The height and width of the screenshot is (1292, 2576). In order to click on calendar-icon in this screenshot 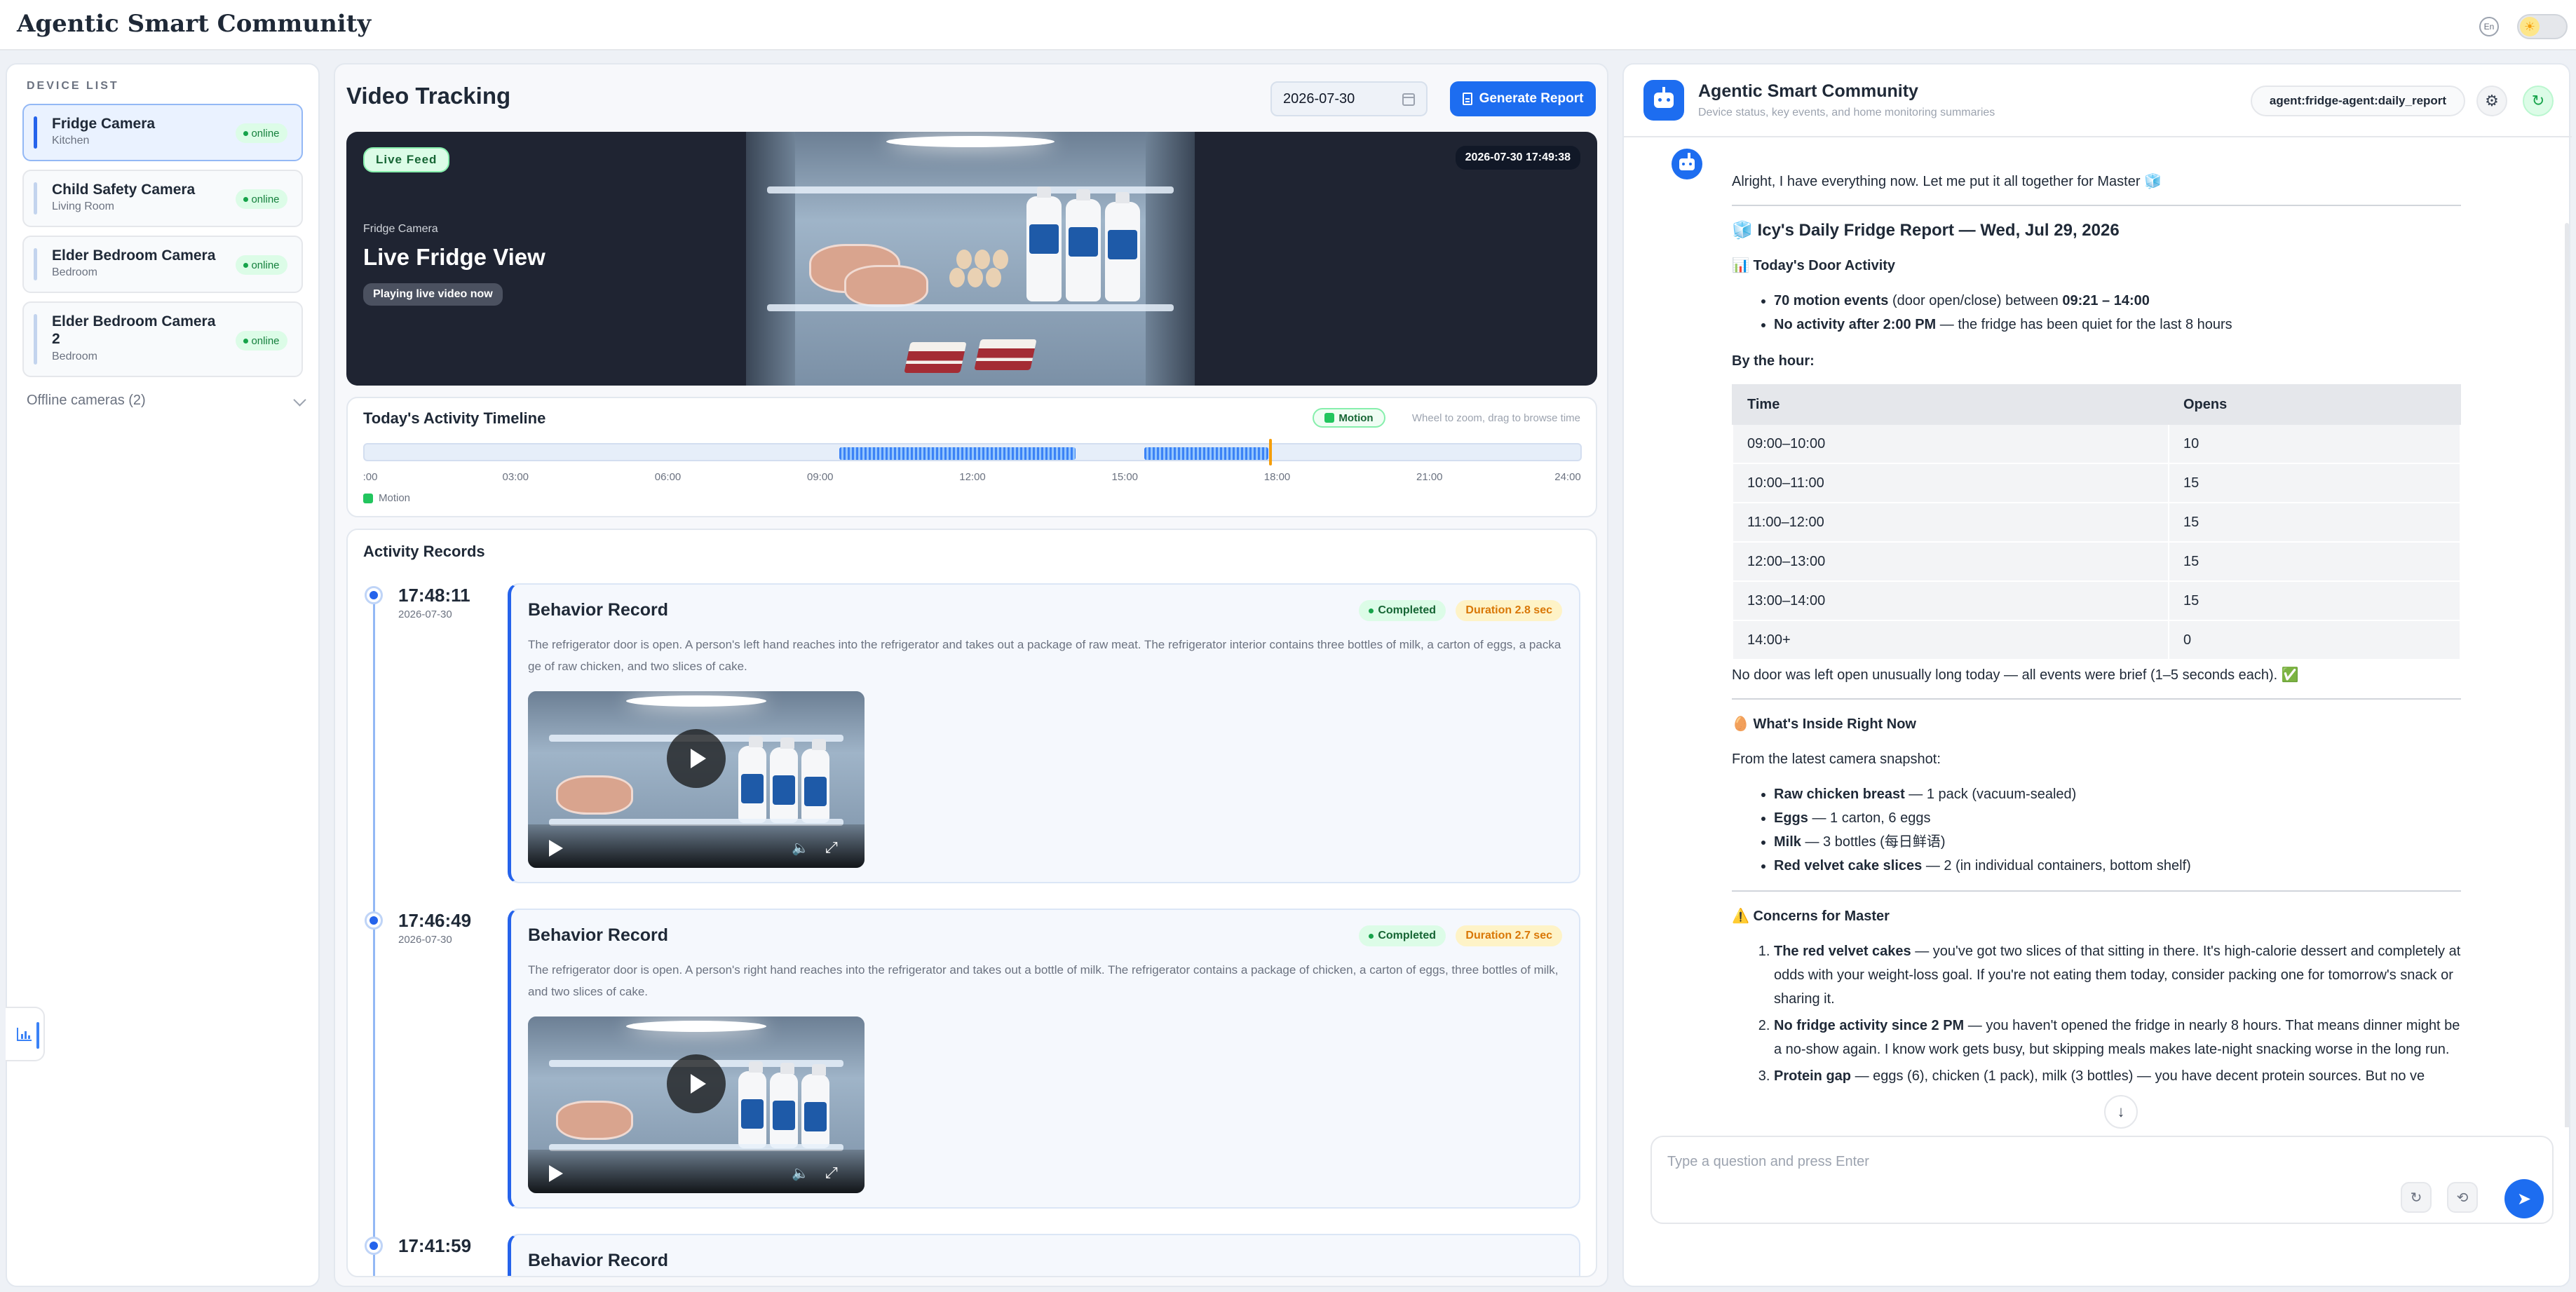, I will do `click(1408, 99)`.